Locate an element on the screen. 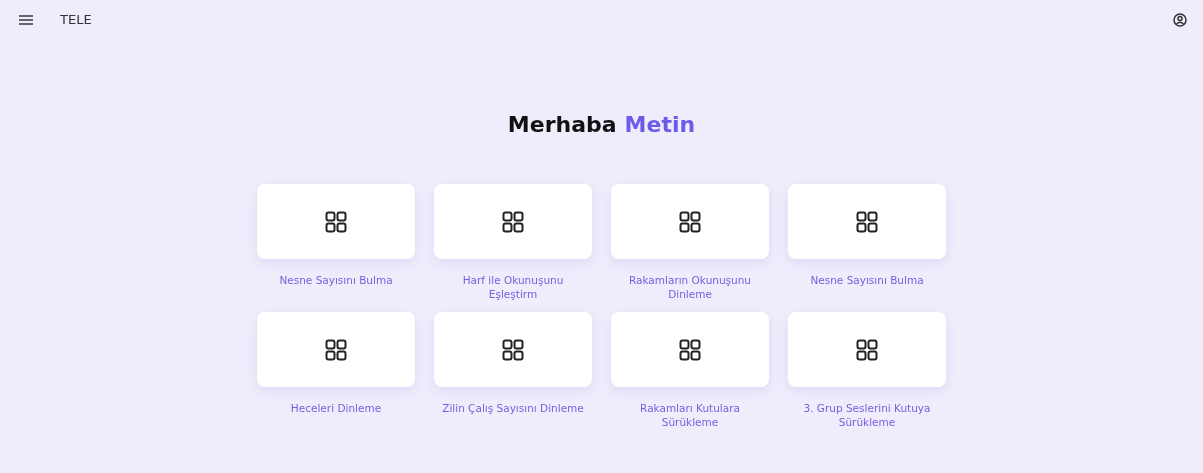 The image size is (1203, 473). account-button is located at coordinates (1180, 20).